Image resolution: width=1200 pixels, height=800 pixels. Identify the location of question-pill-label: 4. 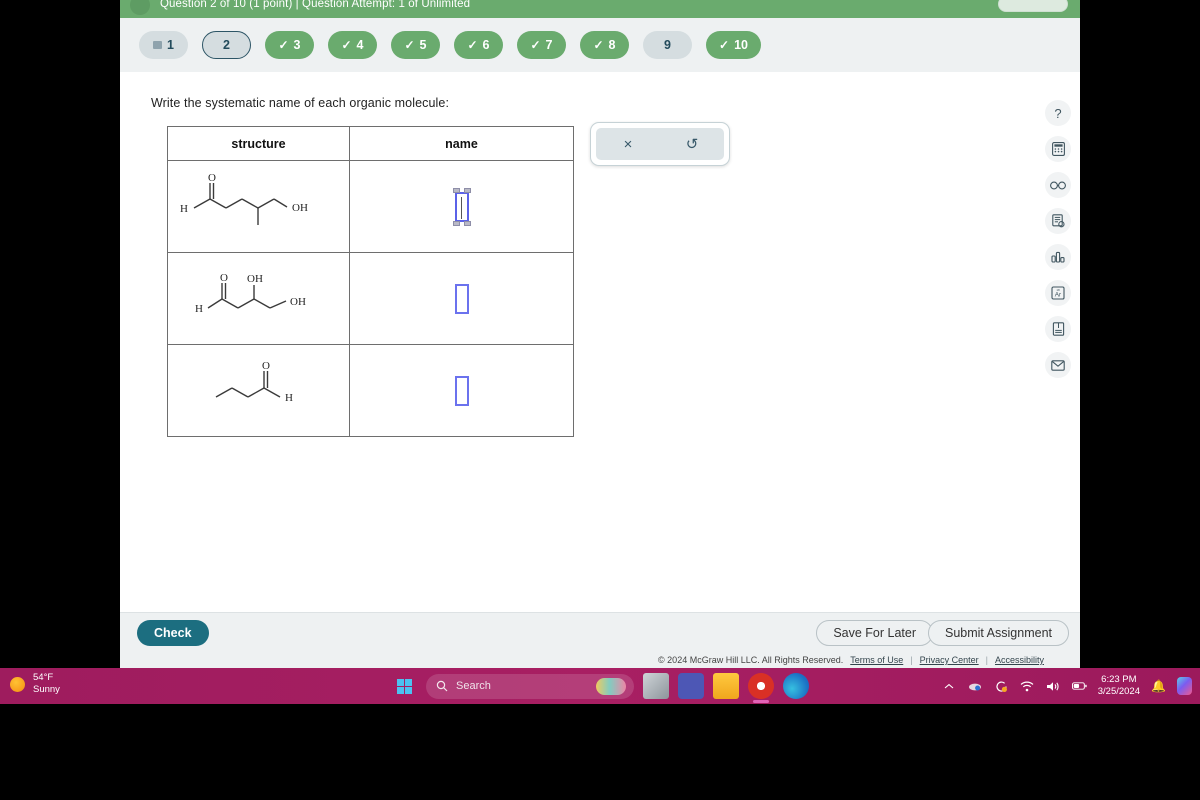
(360, 45).